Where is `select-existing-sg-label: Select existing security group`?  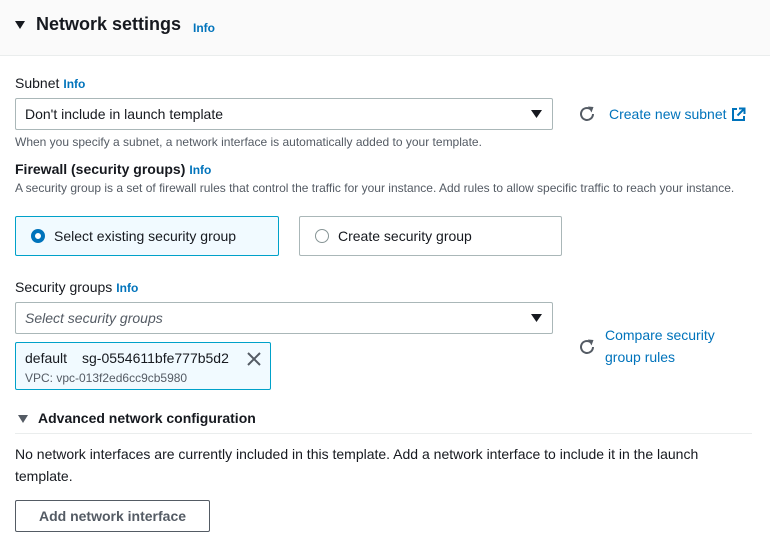
select-existing-sg-label: Select existing security group is located at coordinates (145, 236).